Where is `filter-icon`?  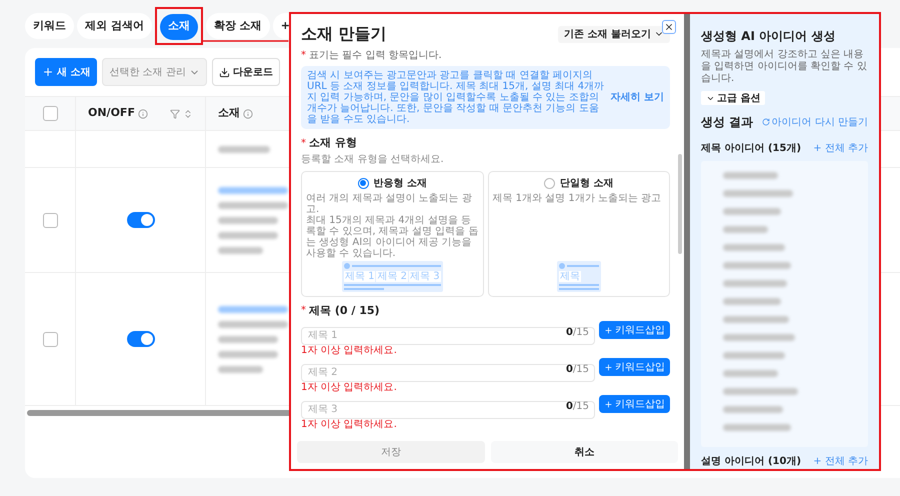
filter-icon is located at coordinates (175, 113).